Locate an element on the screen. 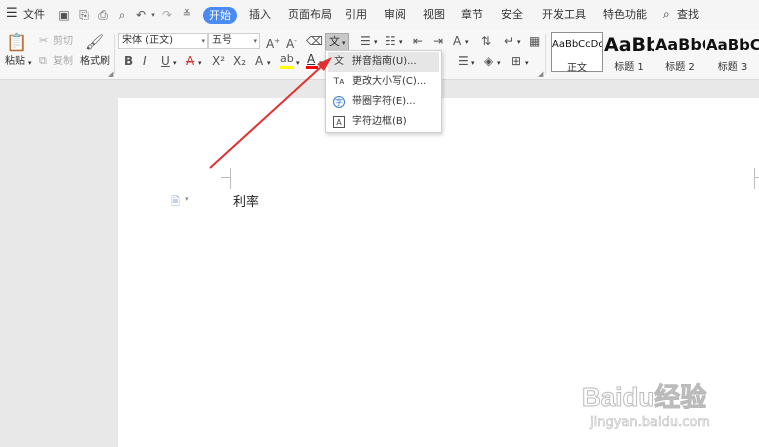 The height and width of the screenshot is (447, 759). sort-icon: ⇅ is located at coordinates (486, 41).